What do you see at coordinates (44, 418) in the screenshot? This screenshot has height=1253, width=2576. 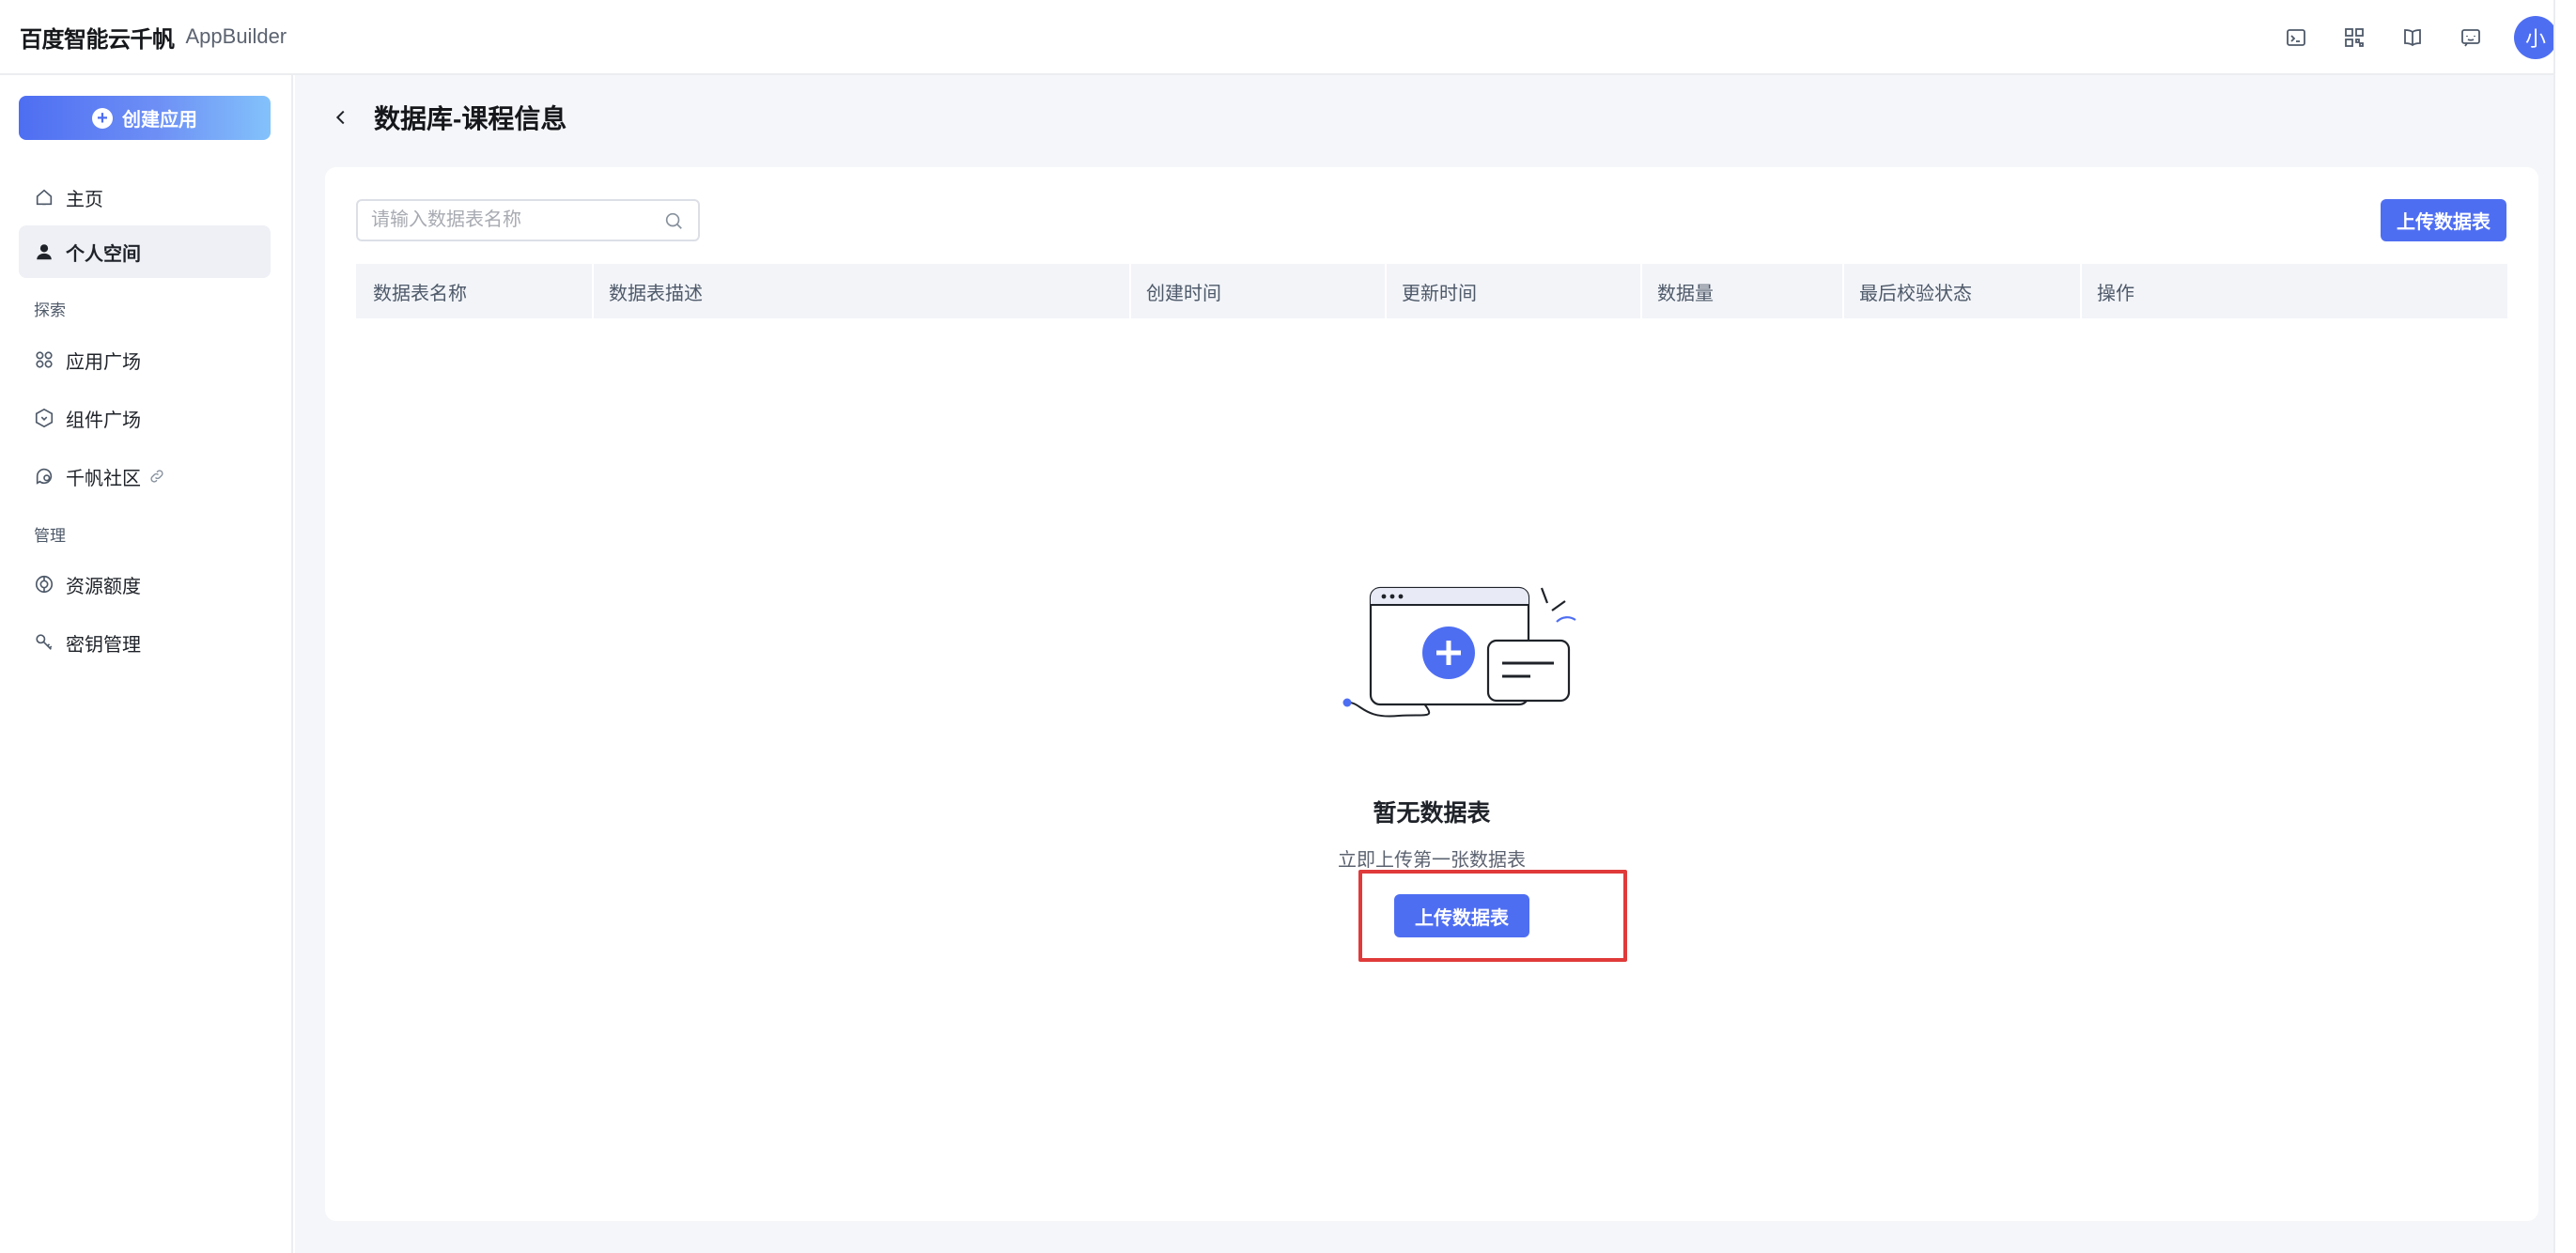 I see `component-icon` at bounding box center [44, 418].